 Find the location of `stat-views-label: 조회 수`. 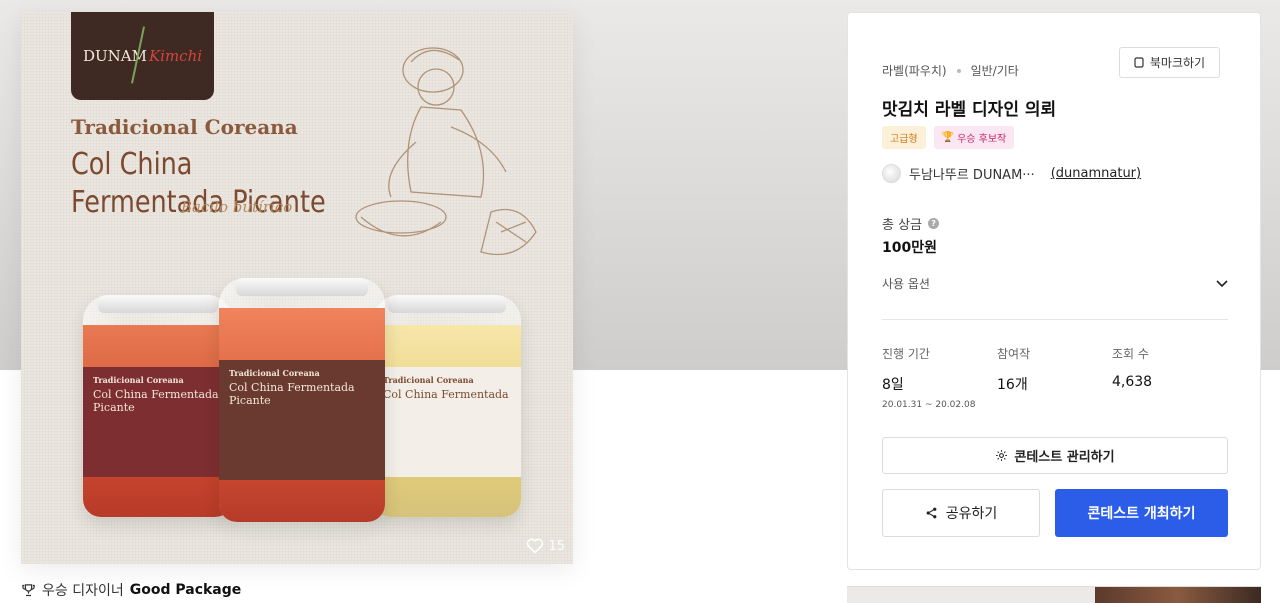

stat-views-label: 조회 수 is located at coordinates (1130, 354).